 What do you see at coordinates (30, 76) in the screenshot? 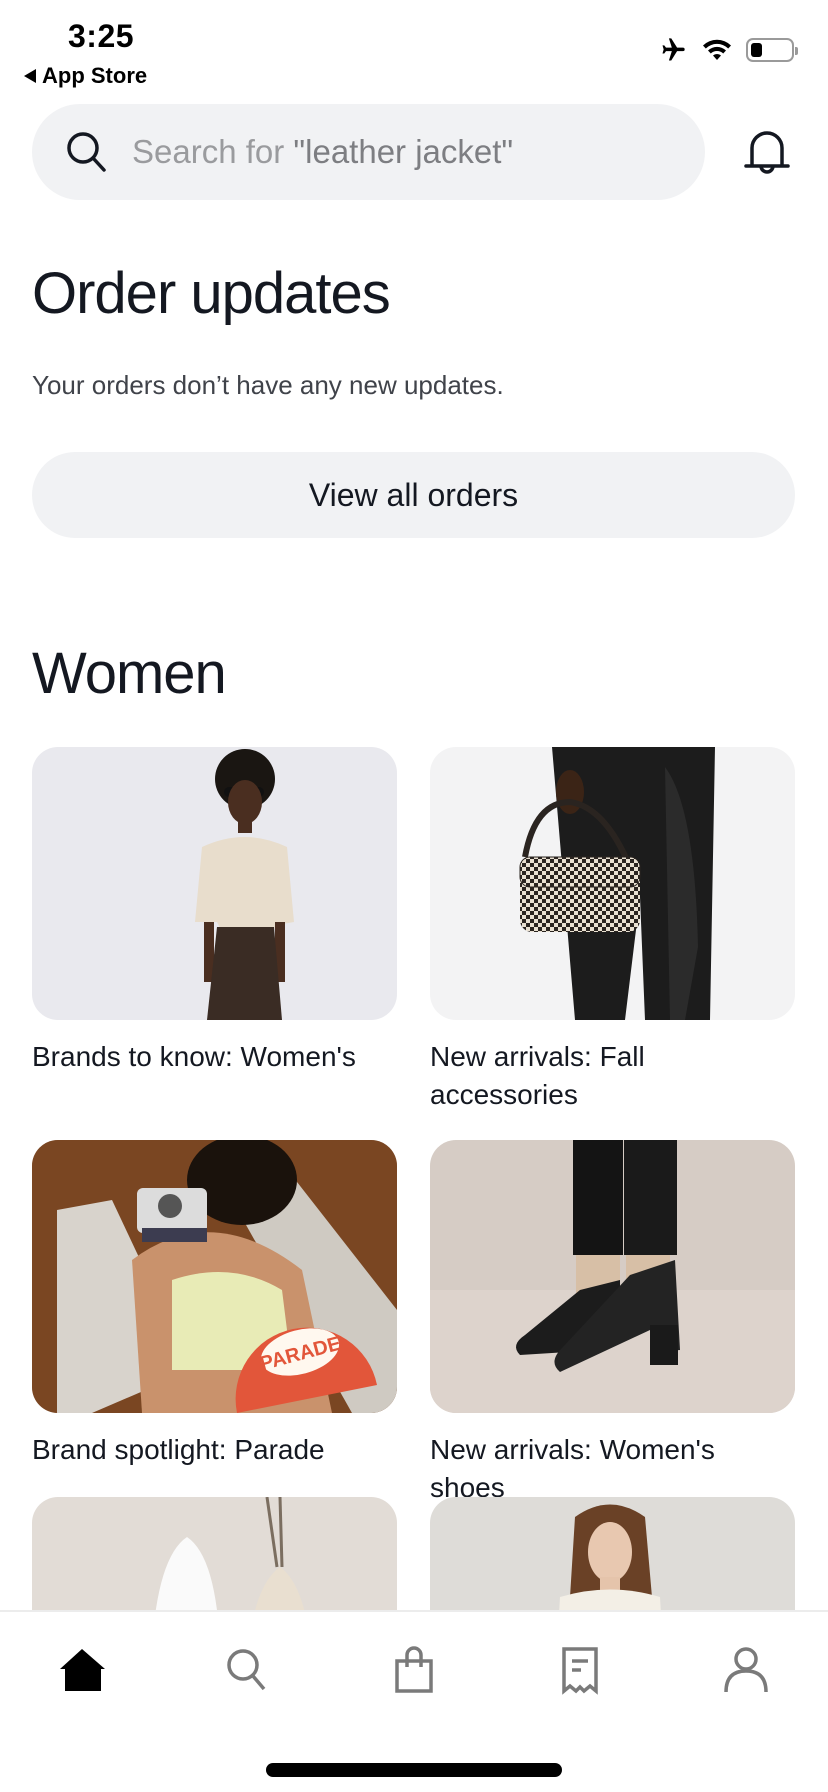
I see `back-arrow-icon` at bounding box center [30, 76].